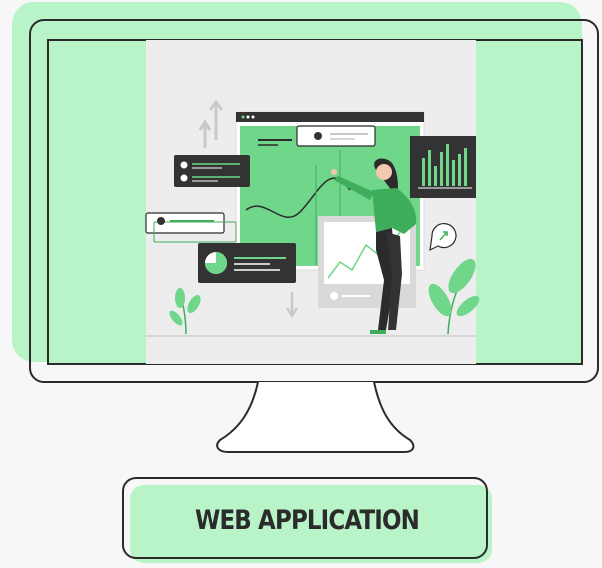  I want to click on list-card, so click(212, 171).